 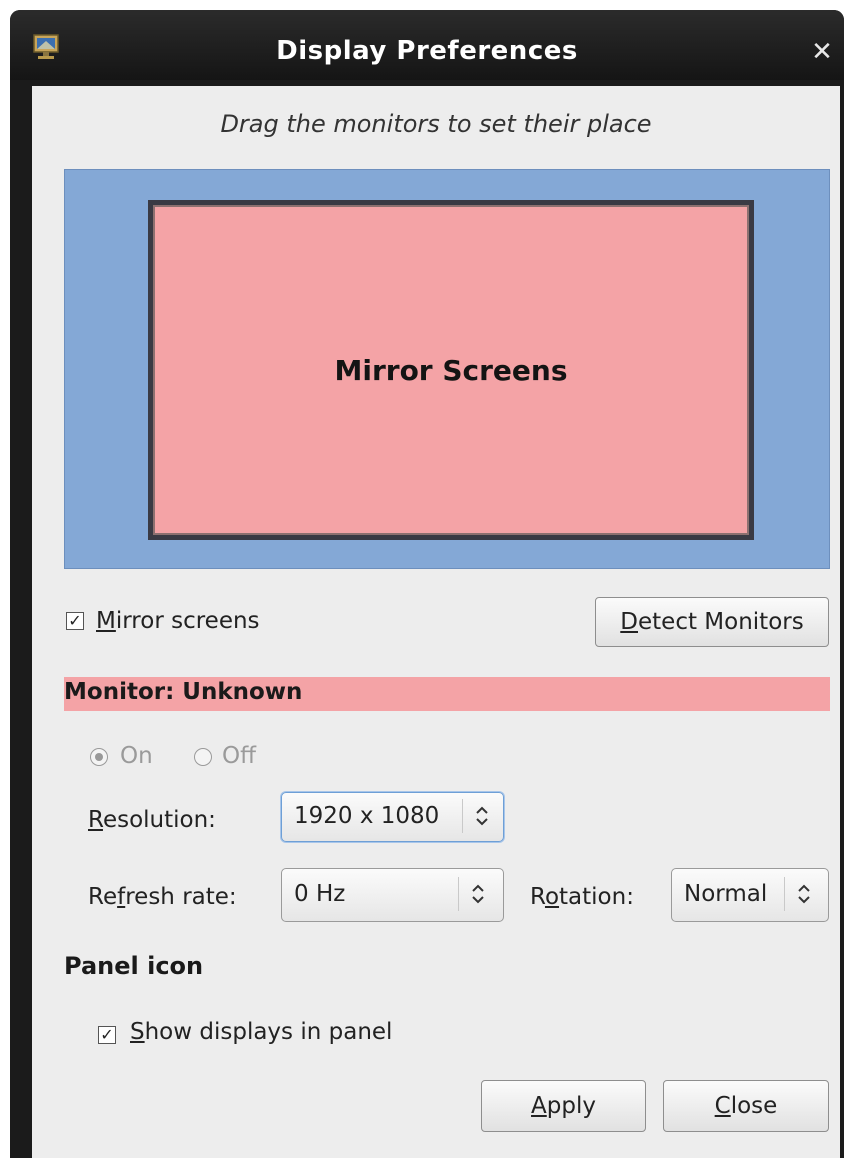 I want to click on panel-icon-section-title: Panel icon, so click(x=134, y=966).